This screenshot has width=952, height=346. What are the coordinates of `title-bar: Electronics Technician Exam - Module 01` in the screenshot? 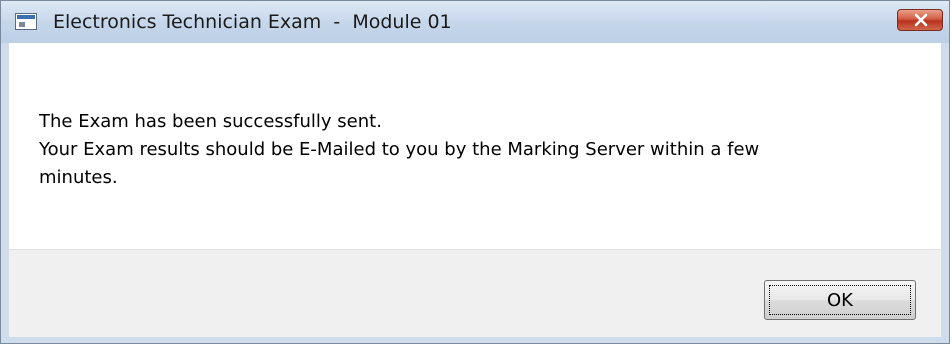 It's located at (475, 22).